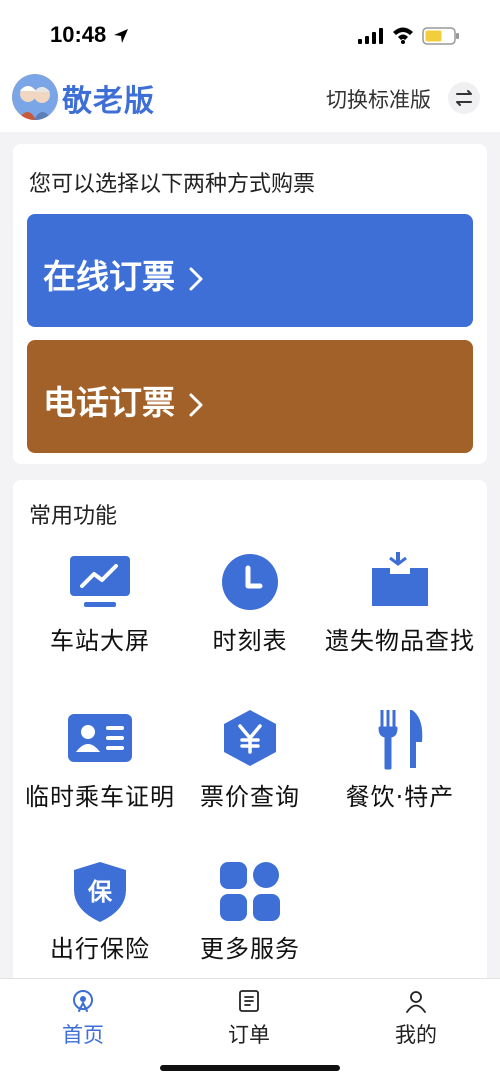 The width and height of the screenshot is (500, 1084). I want to click on train-home-icon, so click(83, 1001).